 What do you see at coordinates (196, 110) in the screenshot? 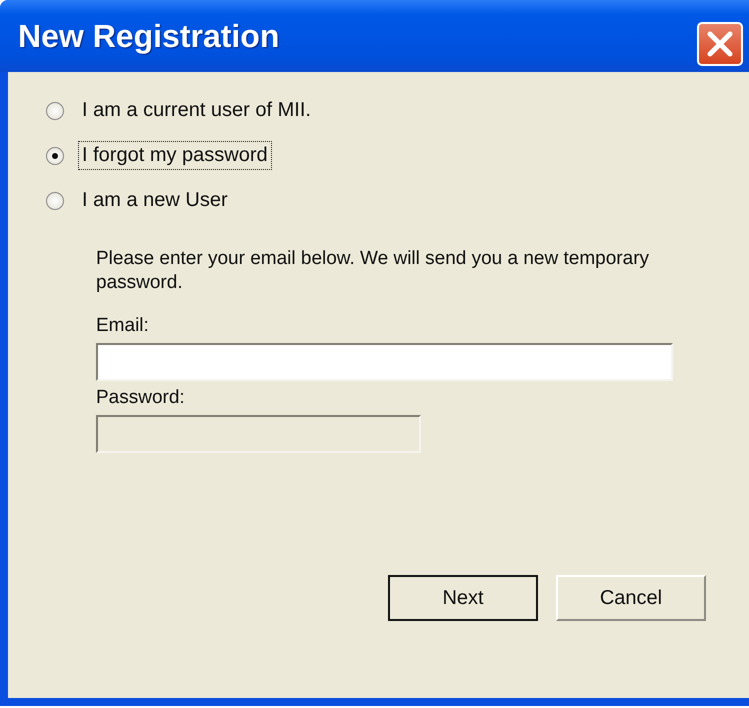
I see `radio-label: I am a current user of MII.` at bounding box center [196, 110].